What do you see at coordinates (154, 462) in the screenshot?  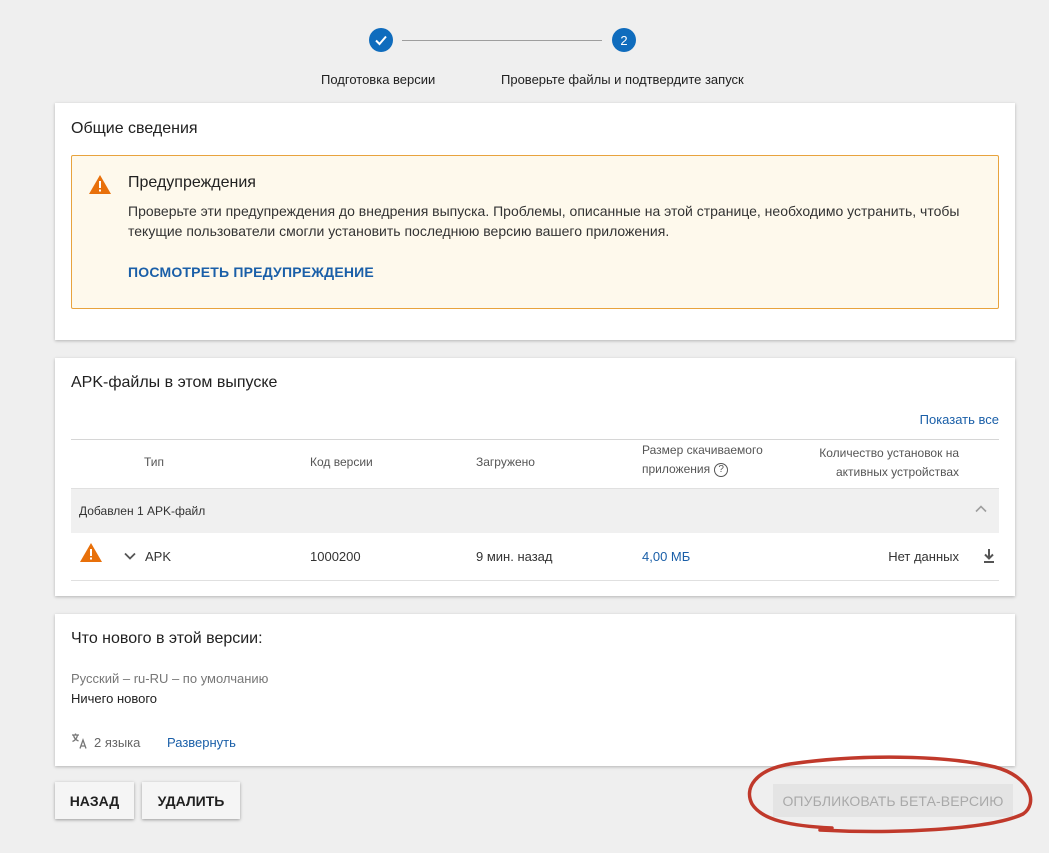 I see `column-header-type: Тип` at bounding box center [154, 462].